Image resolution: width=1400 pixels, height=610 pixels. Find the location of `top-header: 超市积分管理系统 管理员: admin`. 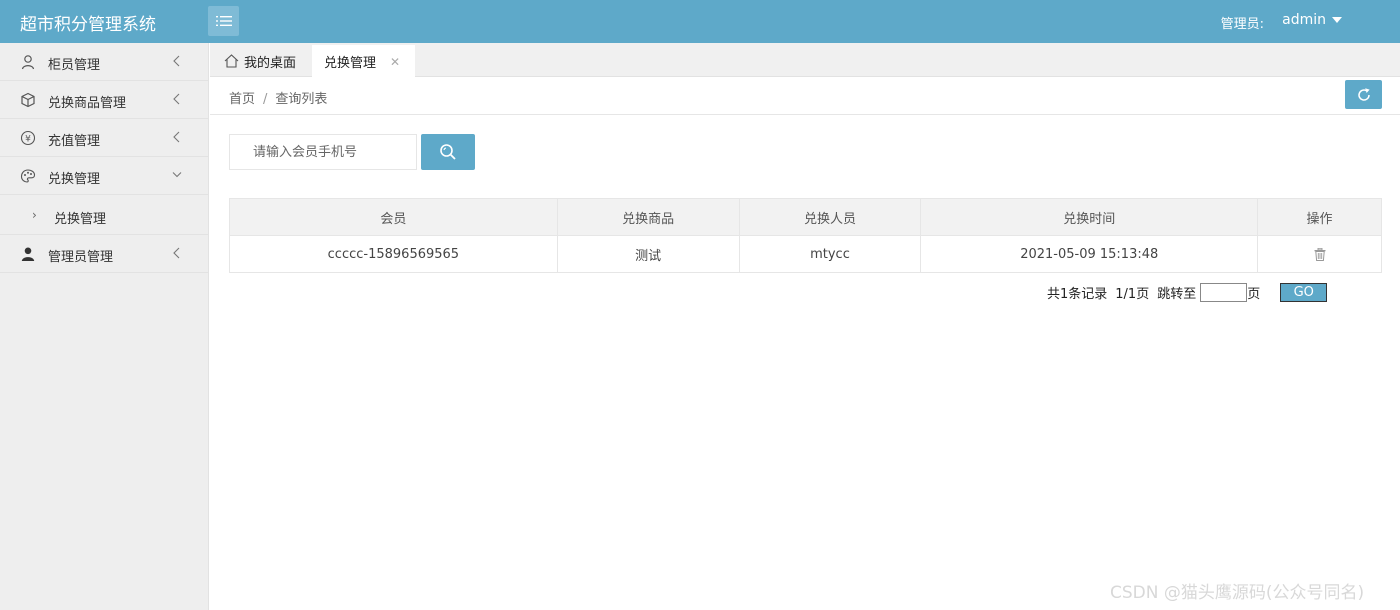

top-header: 超市积分管理系统 管理员: admin is located at coordinates (700, 21).